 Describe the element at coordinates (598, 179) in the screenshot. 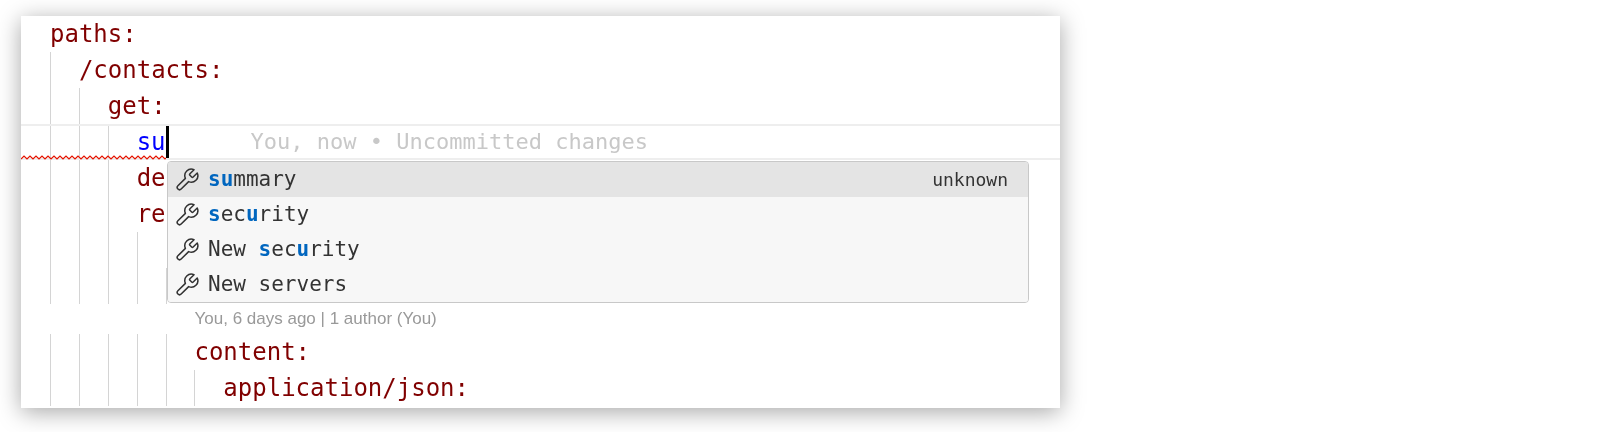

I see `suggestion-item: summary unknown` at that location.